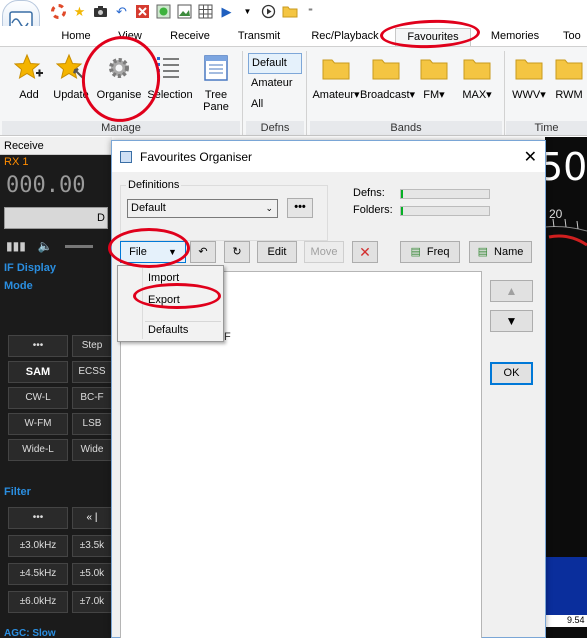 The image size is (587, 638). I want to click on camera-icon, so click(100, 11).